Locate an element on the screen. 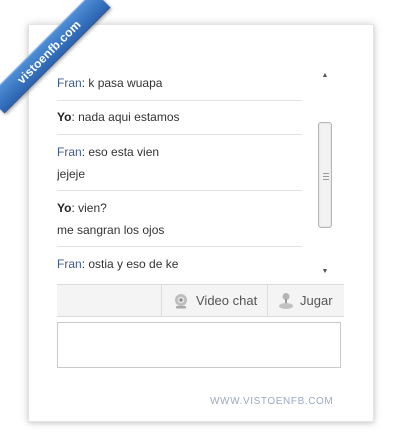  message-text: jejeje is located at coordinates (71, 174).